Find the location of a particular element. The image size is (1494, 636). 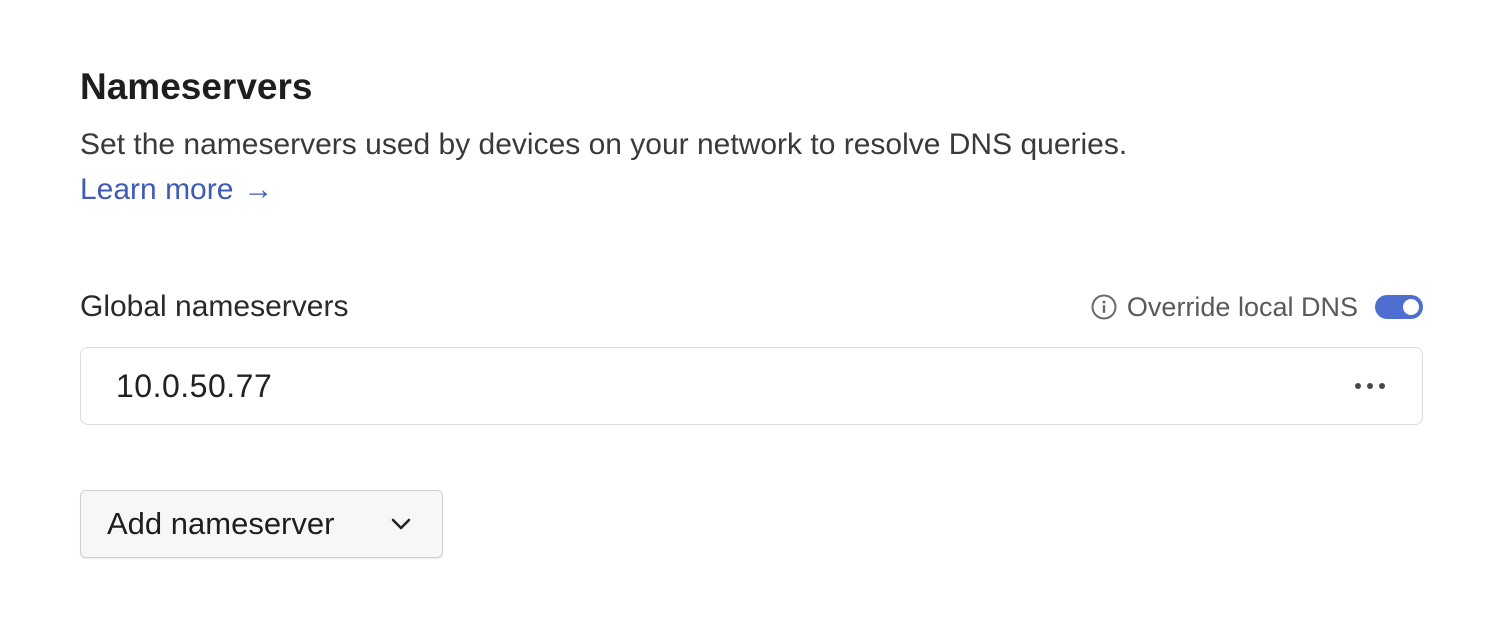

add-nameserver-button: Add nameserver is located at coordinates (261, 524).